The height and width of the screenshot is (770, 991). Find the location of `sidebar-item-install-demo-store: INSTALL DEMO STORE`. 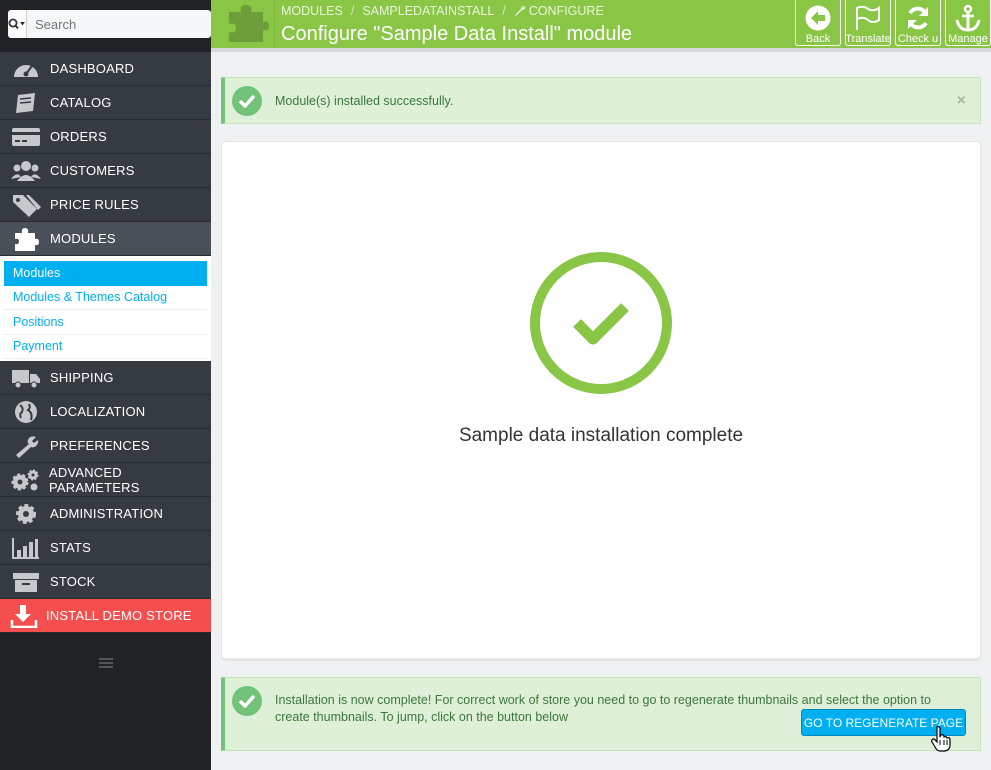

sidebar-item-install-demo-store: INSTALL DEMO STORE is located at coordinates (105, 616).